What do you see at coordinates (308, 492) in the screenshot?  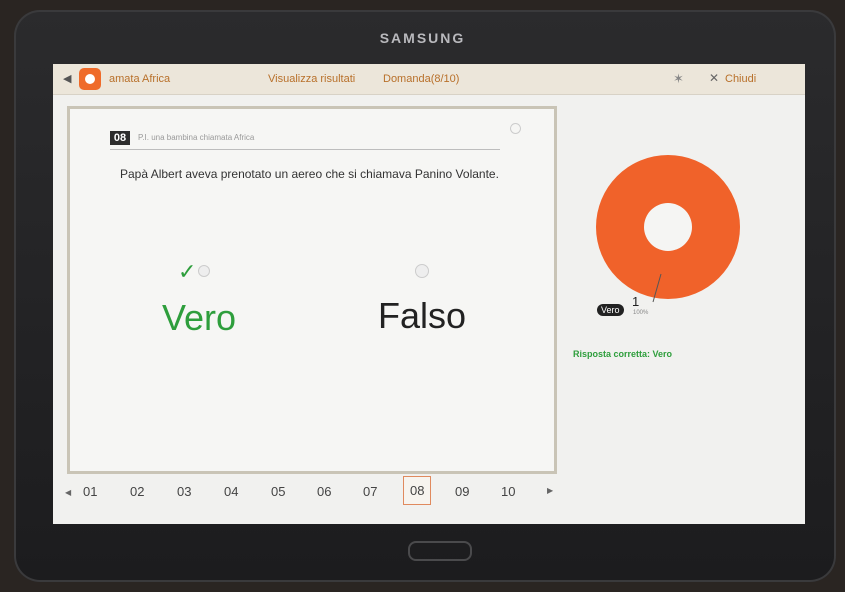 I see `question-pager: ◀ 01 02 03 04 05 06 07 08 09 10 ▶` at bounding box center [308, 492].